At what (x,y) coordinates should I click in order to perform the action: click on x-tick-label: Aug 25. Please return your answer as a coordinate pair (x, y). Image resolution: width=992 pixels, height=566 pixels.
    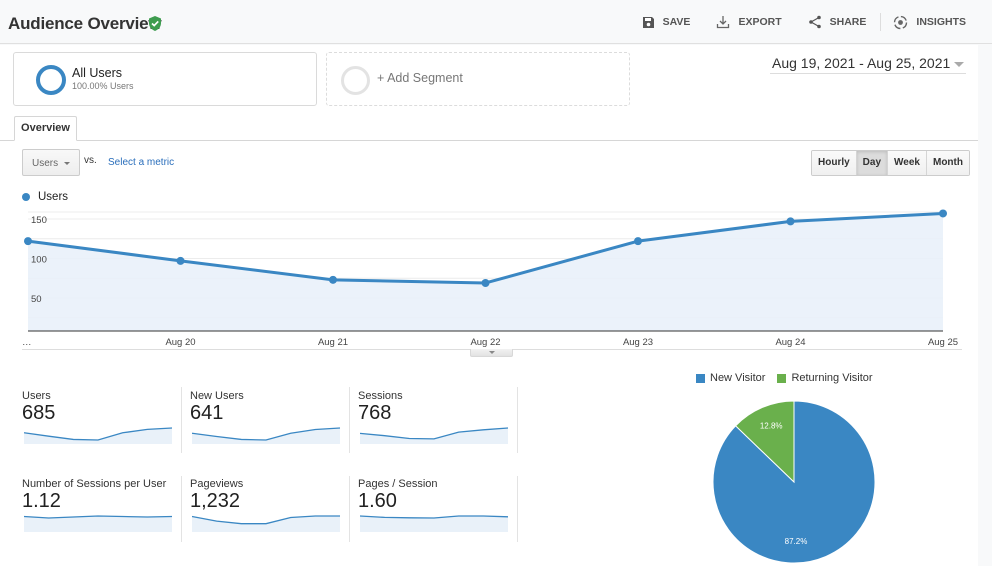
    Looking at the image, I should click on (943, 342).